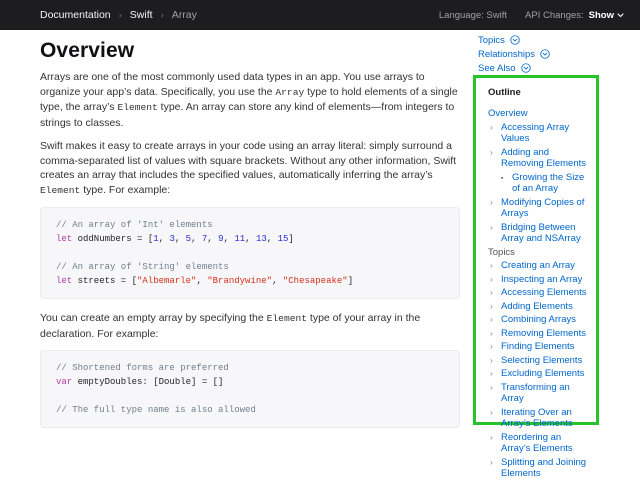  Describe the element at coordinates (543, 373) in the screenshot. I see `outline-item-label: Excluding Elements` at that location.